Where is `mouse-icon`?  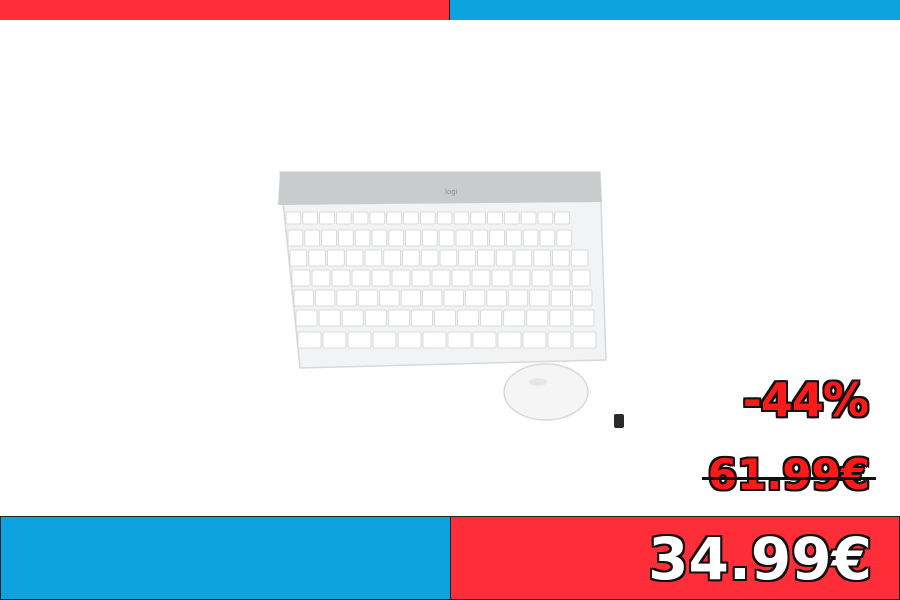
mouse-icon is located at coordinates (546, 392).